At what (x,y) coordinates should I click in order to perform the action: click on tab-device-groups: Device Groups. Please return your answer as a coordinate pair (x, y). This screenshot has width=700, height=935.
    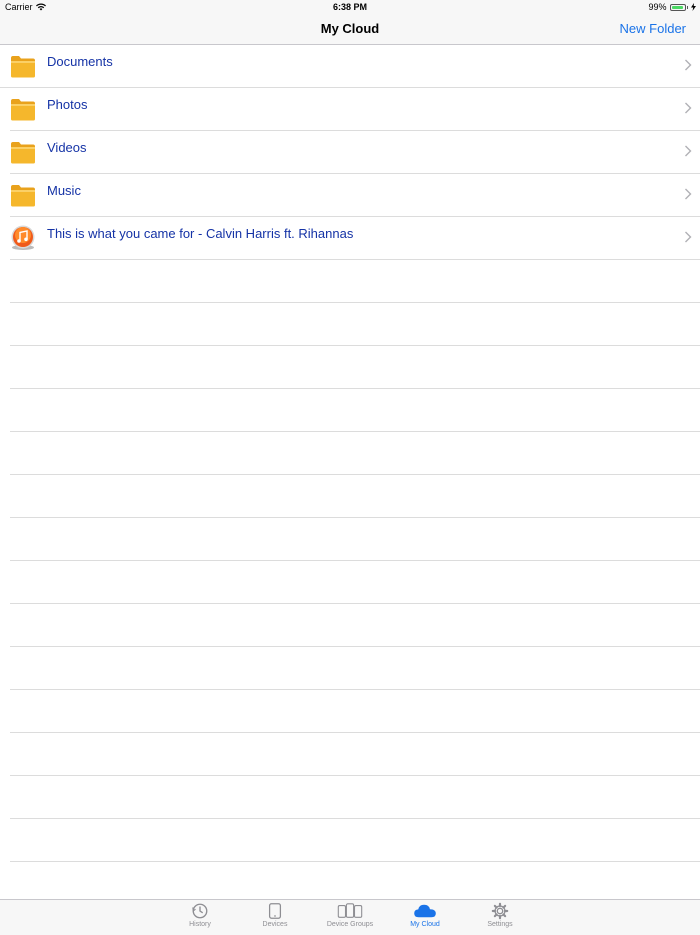
    Looking at the image, I should click on (350, 918).